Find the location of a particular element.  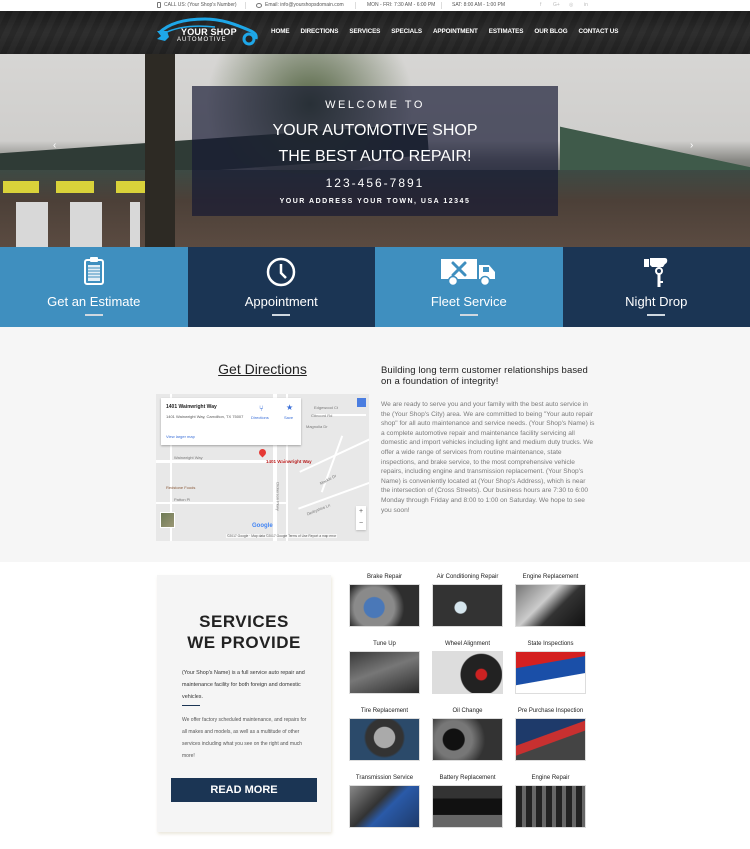

zoom-in-button: + is located at coordinates (361, 512).